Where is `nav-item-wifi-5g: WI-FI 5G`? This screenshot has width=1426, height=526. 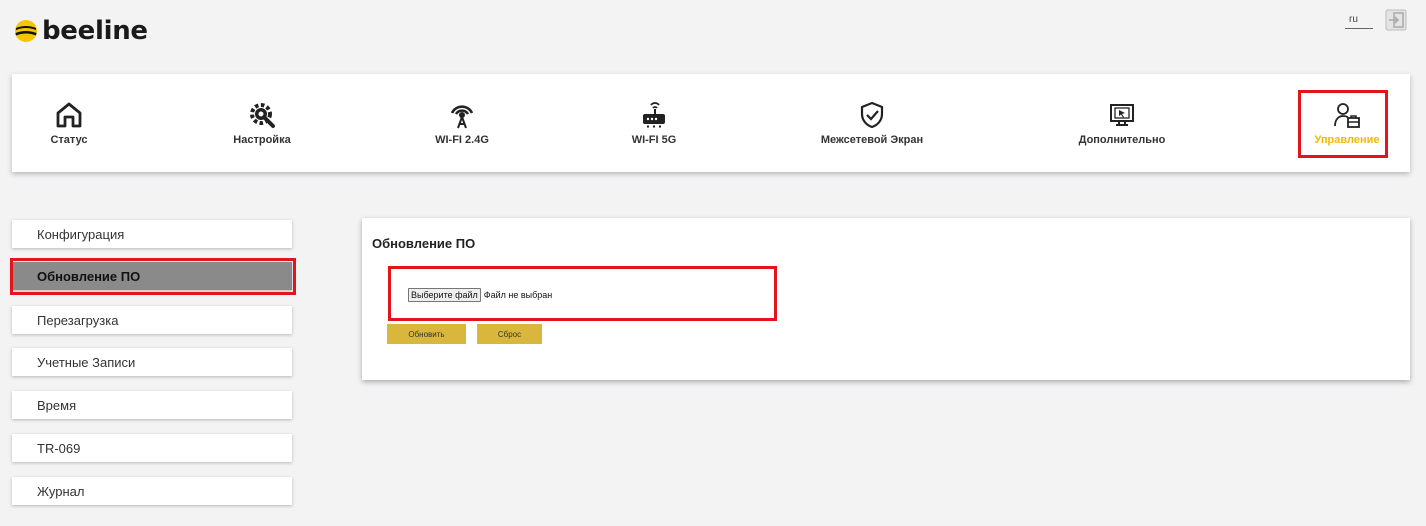
nav-item-wifi-5g: WI-FI 5G is located at coordinates (654, 123).